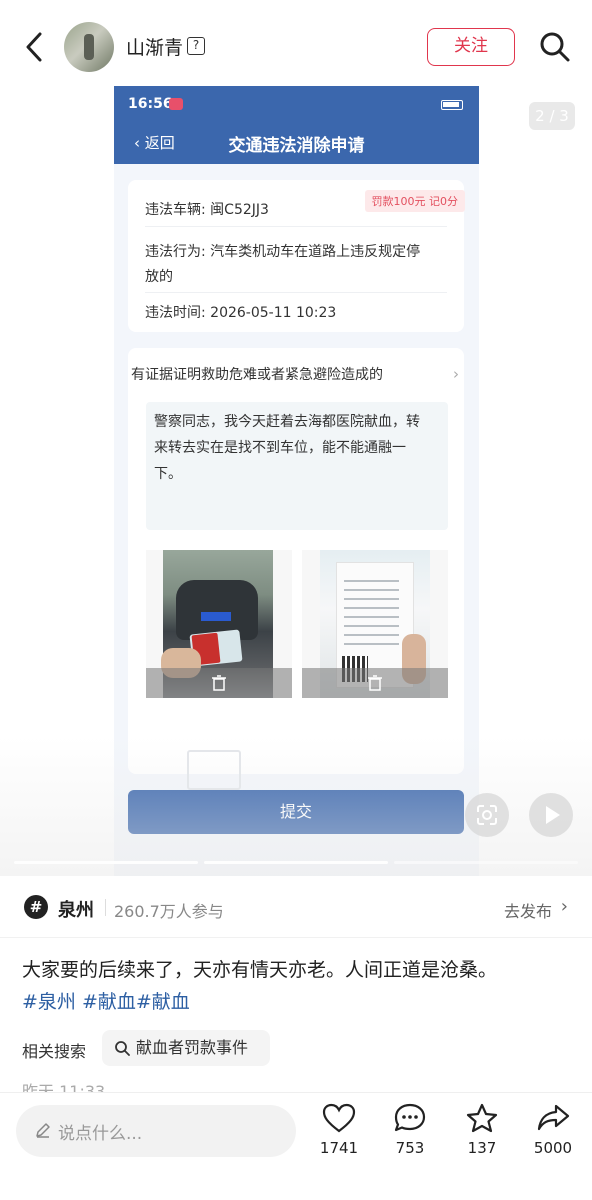  I want to click on post-text: 大家要的后续来了，天亦有情天亦老。人间正道是沧桑。, so click(260, 970).